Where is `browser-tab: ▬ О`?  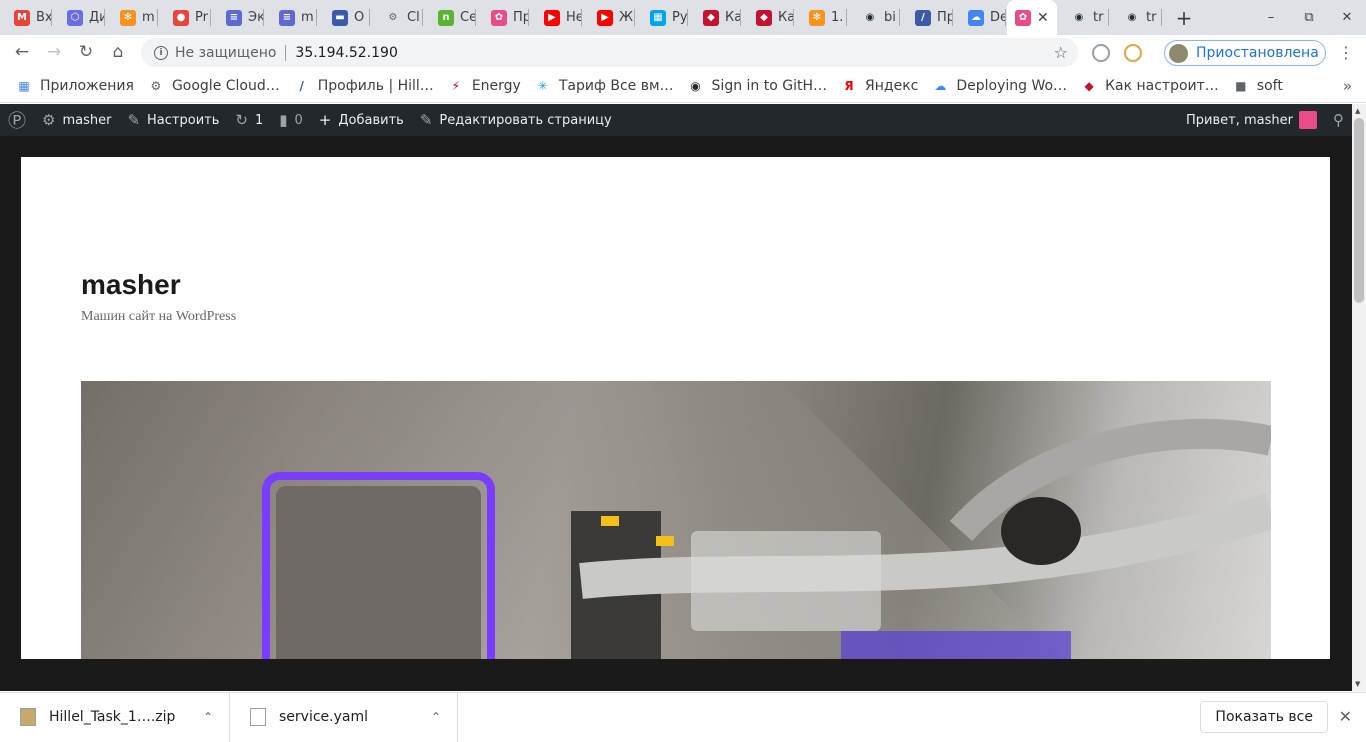 browser-tab: ▬ О is located at coordinates (344, 17).